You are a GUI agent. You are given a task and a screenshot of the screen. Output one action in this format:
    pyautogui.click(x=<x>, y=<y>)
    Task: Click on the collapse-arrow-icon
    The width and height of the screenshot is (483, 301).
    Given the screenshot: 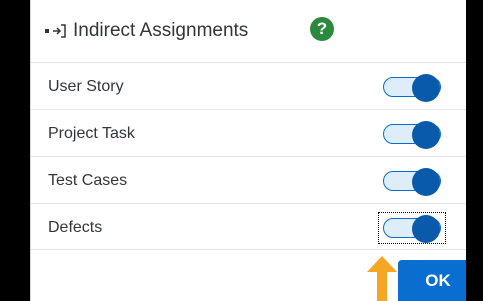 What is the action you would take?
    pyautogui.click(x=55, y=31)
    